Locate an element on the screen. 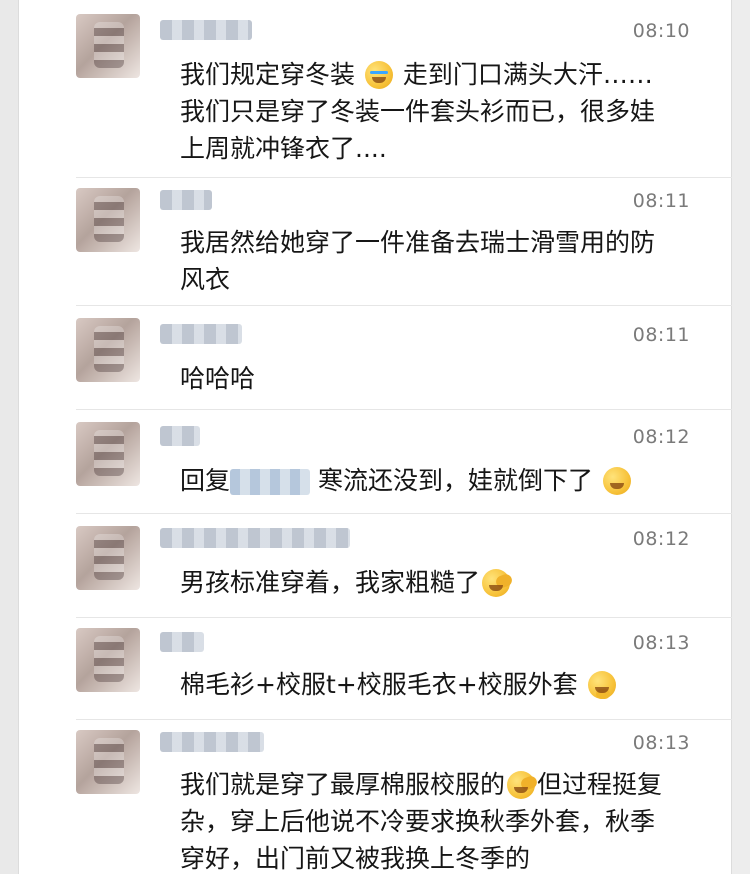  message-text: 哈哈哈 is located at coordinates (218, 378).